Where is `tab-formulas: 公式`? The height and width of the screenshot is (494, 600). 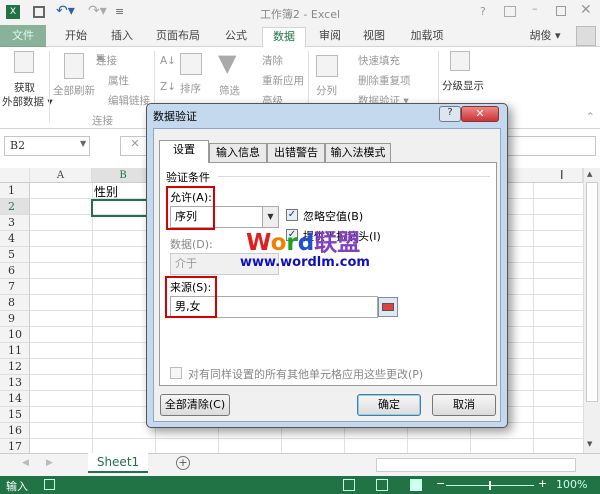
tab-formulas: 公式 is located at coordinates (236, 37).